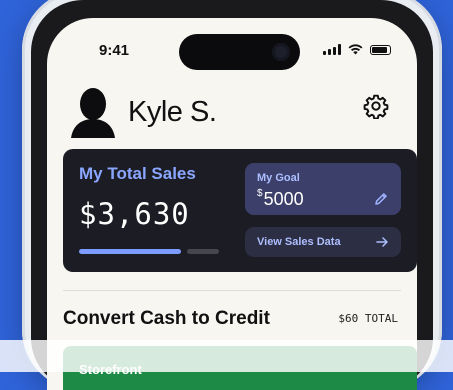 The image size is (453, 390). I want to click on status-icons, so click(357, 49).